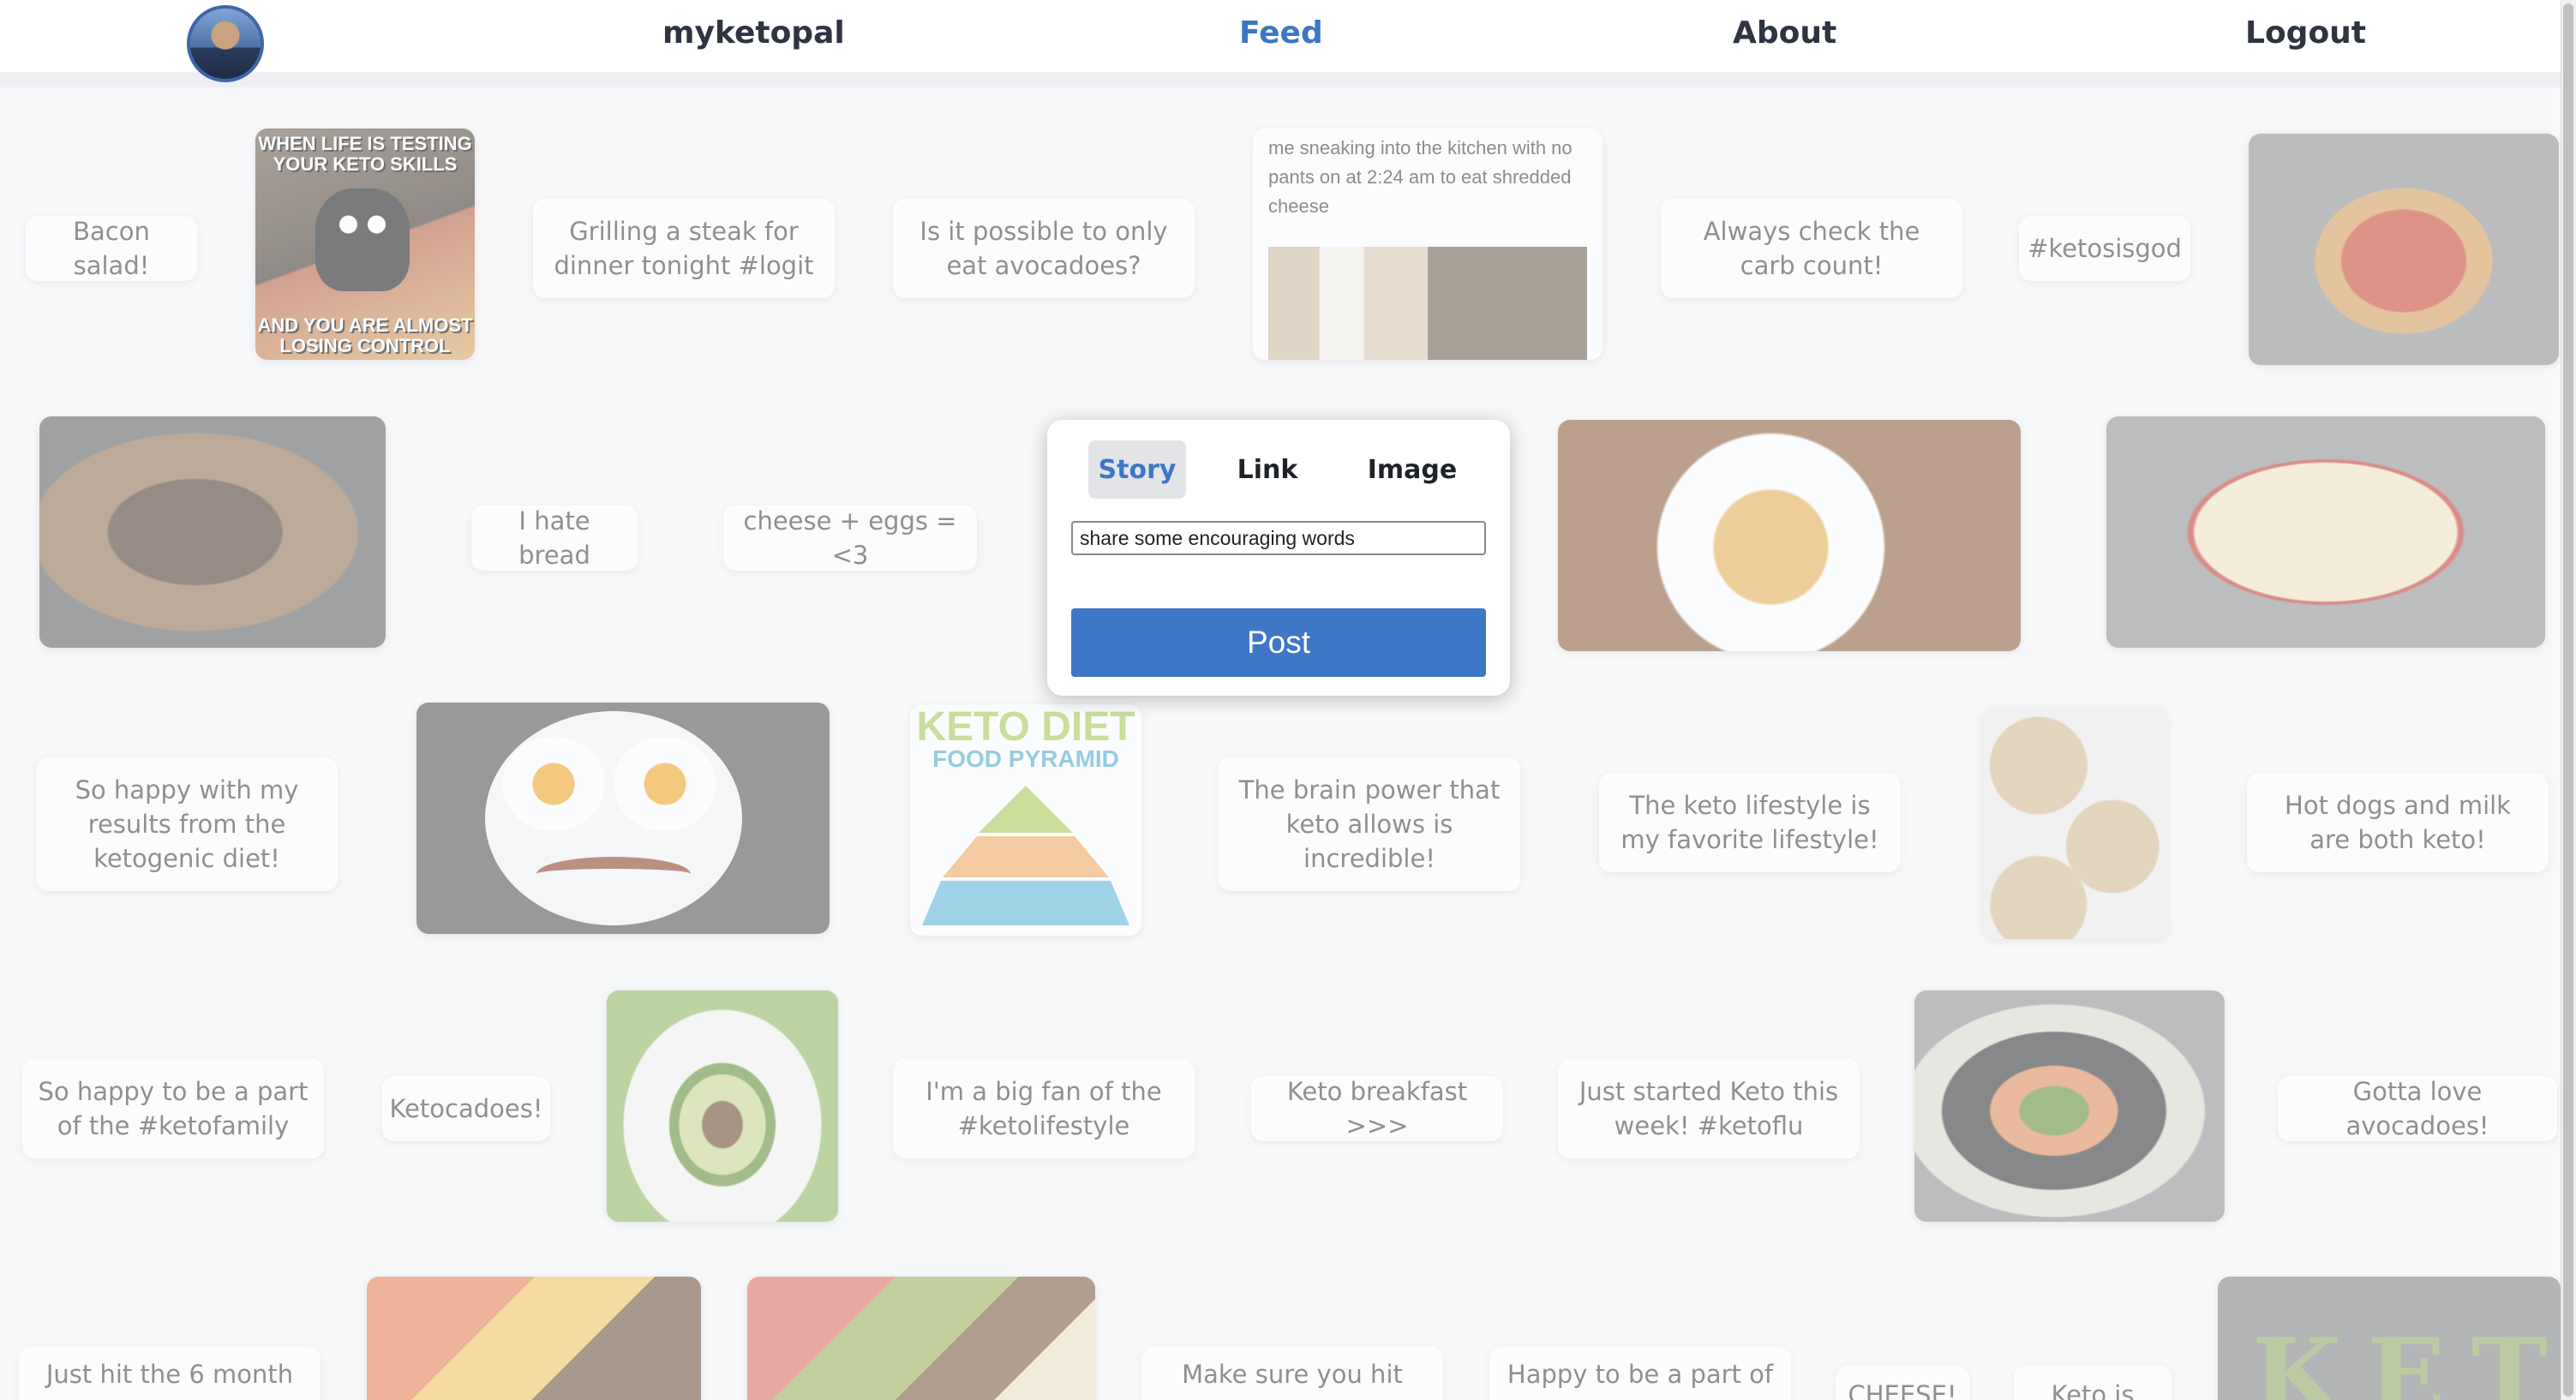 Image resolution: width=2576 pixels, height=1400 pixels. Describe the element at coordinates (170, 1373) in the screenshot. I see `post-card: Just hit the 6 month` at that location.